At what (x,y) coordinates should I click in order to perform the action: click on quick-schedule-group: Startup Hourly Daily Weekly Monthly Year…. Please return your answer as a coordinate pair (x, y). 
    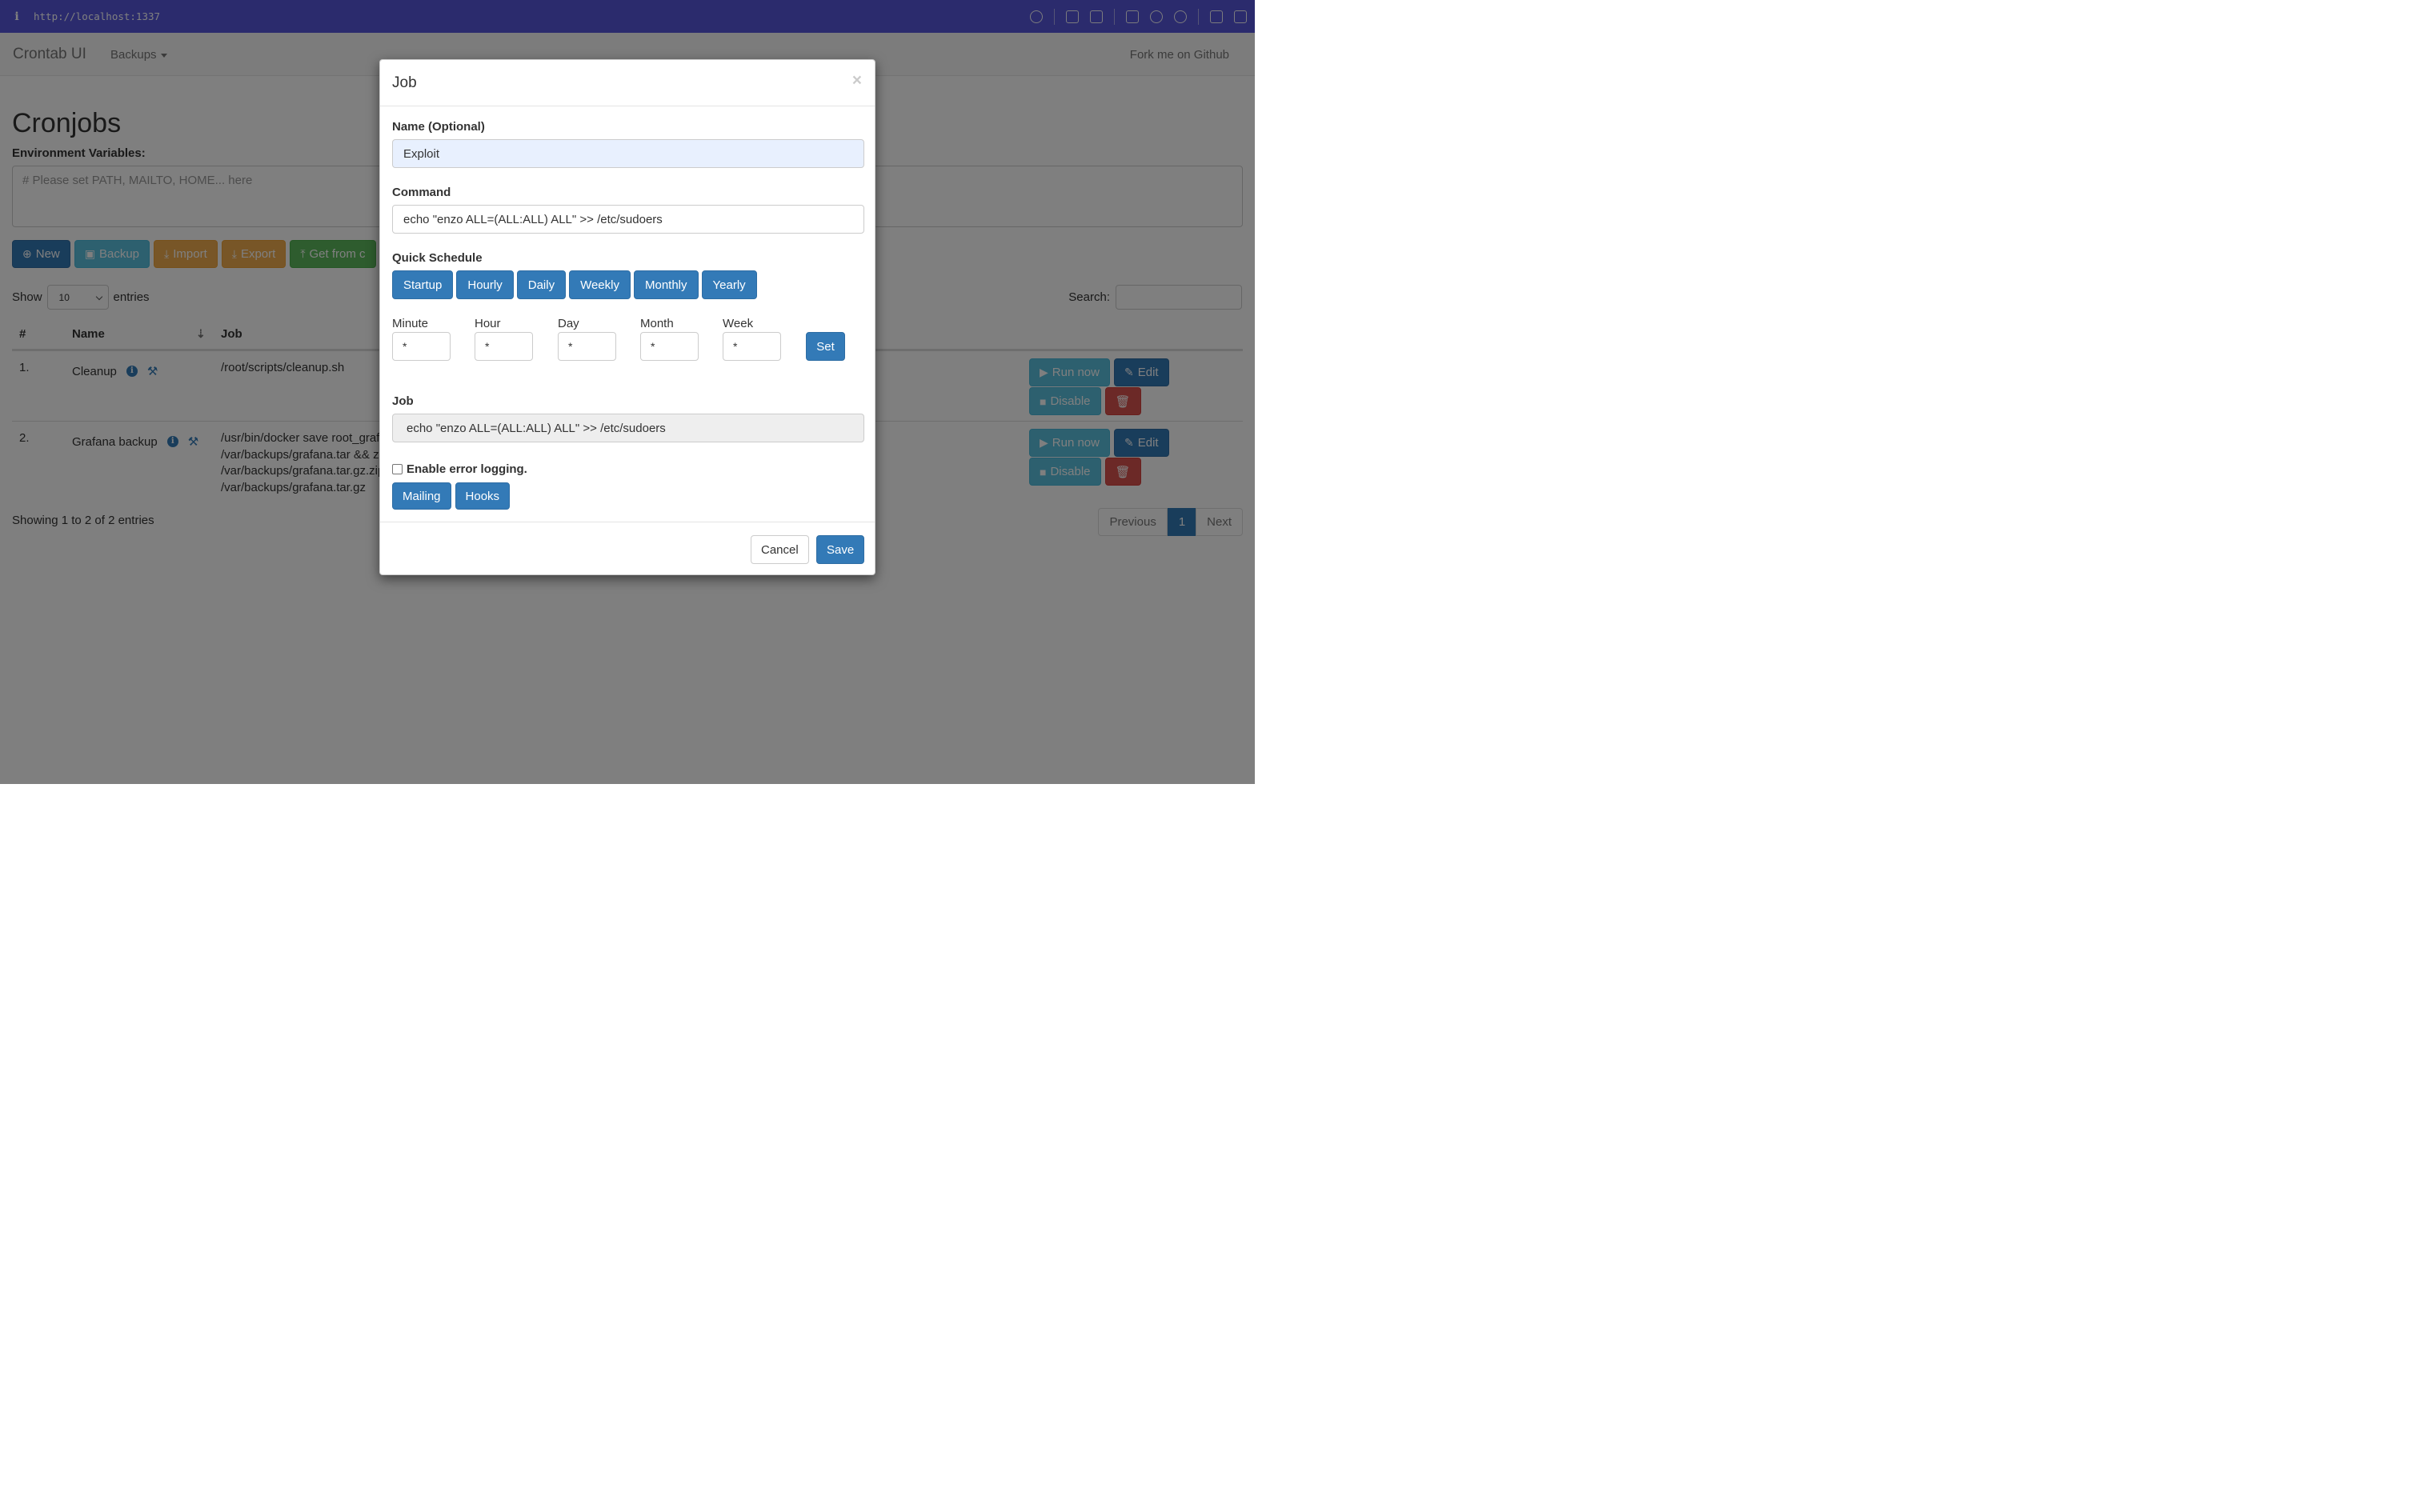
    Looking at the image, I should click on (574, 284).